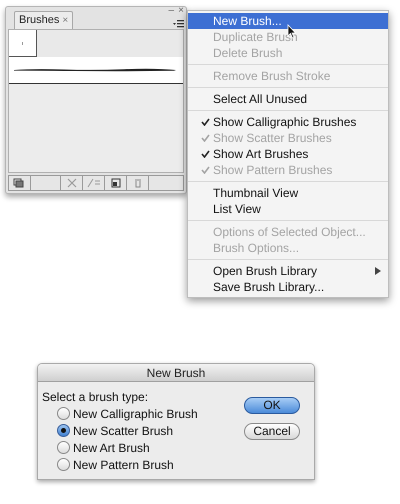  Describe the element at coordinates (127, 430) in the screenshot. I see `radio-option: New Scatter Brush` at that location.